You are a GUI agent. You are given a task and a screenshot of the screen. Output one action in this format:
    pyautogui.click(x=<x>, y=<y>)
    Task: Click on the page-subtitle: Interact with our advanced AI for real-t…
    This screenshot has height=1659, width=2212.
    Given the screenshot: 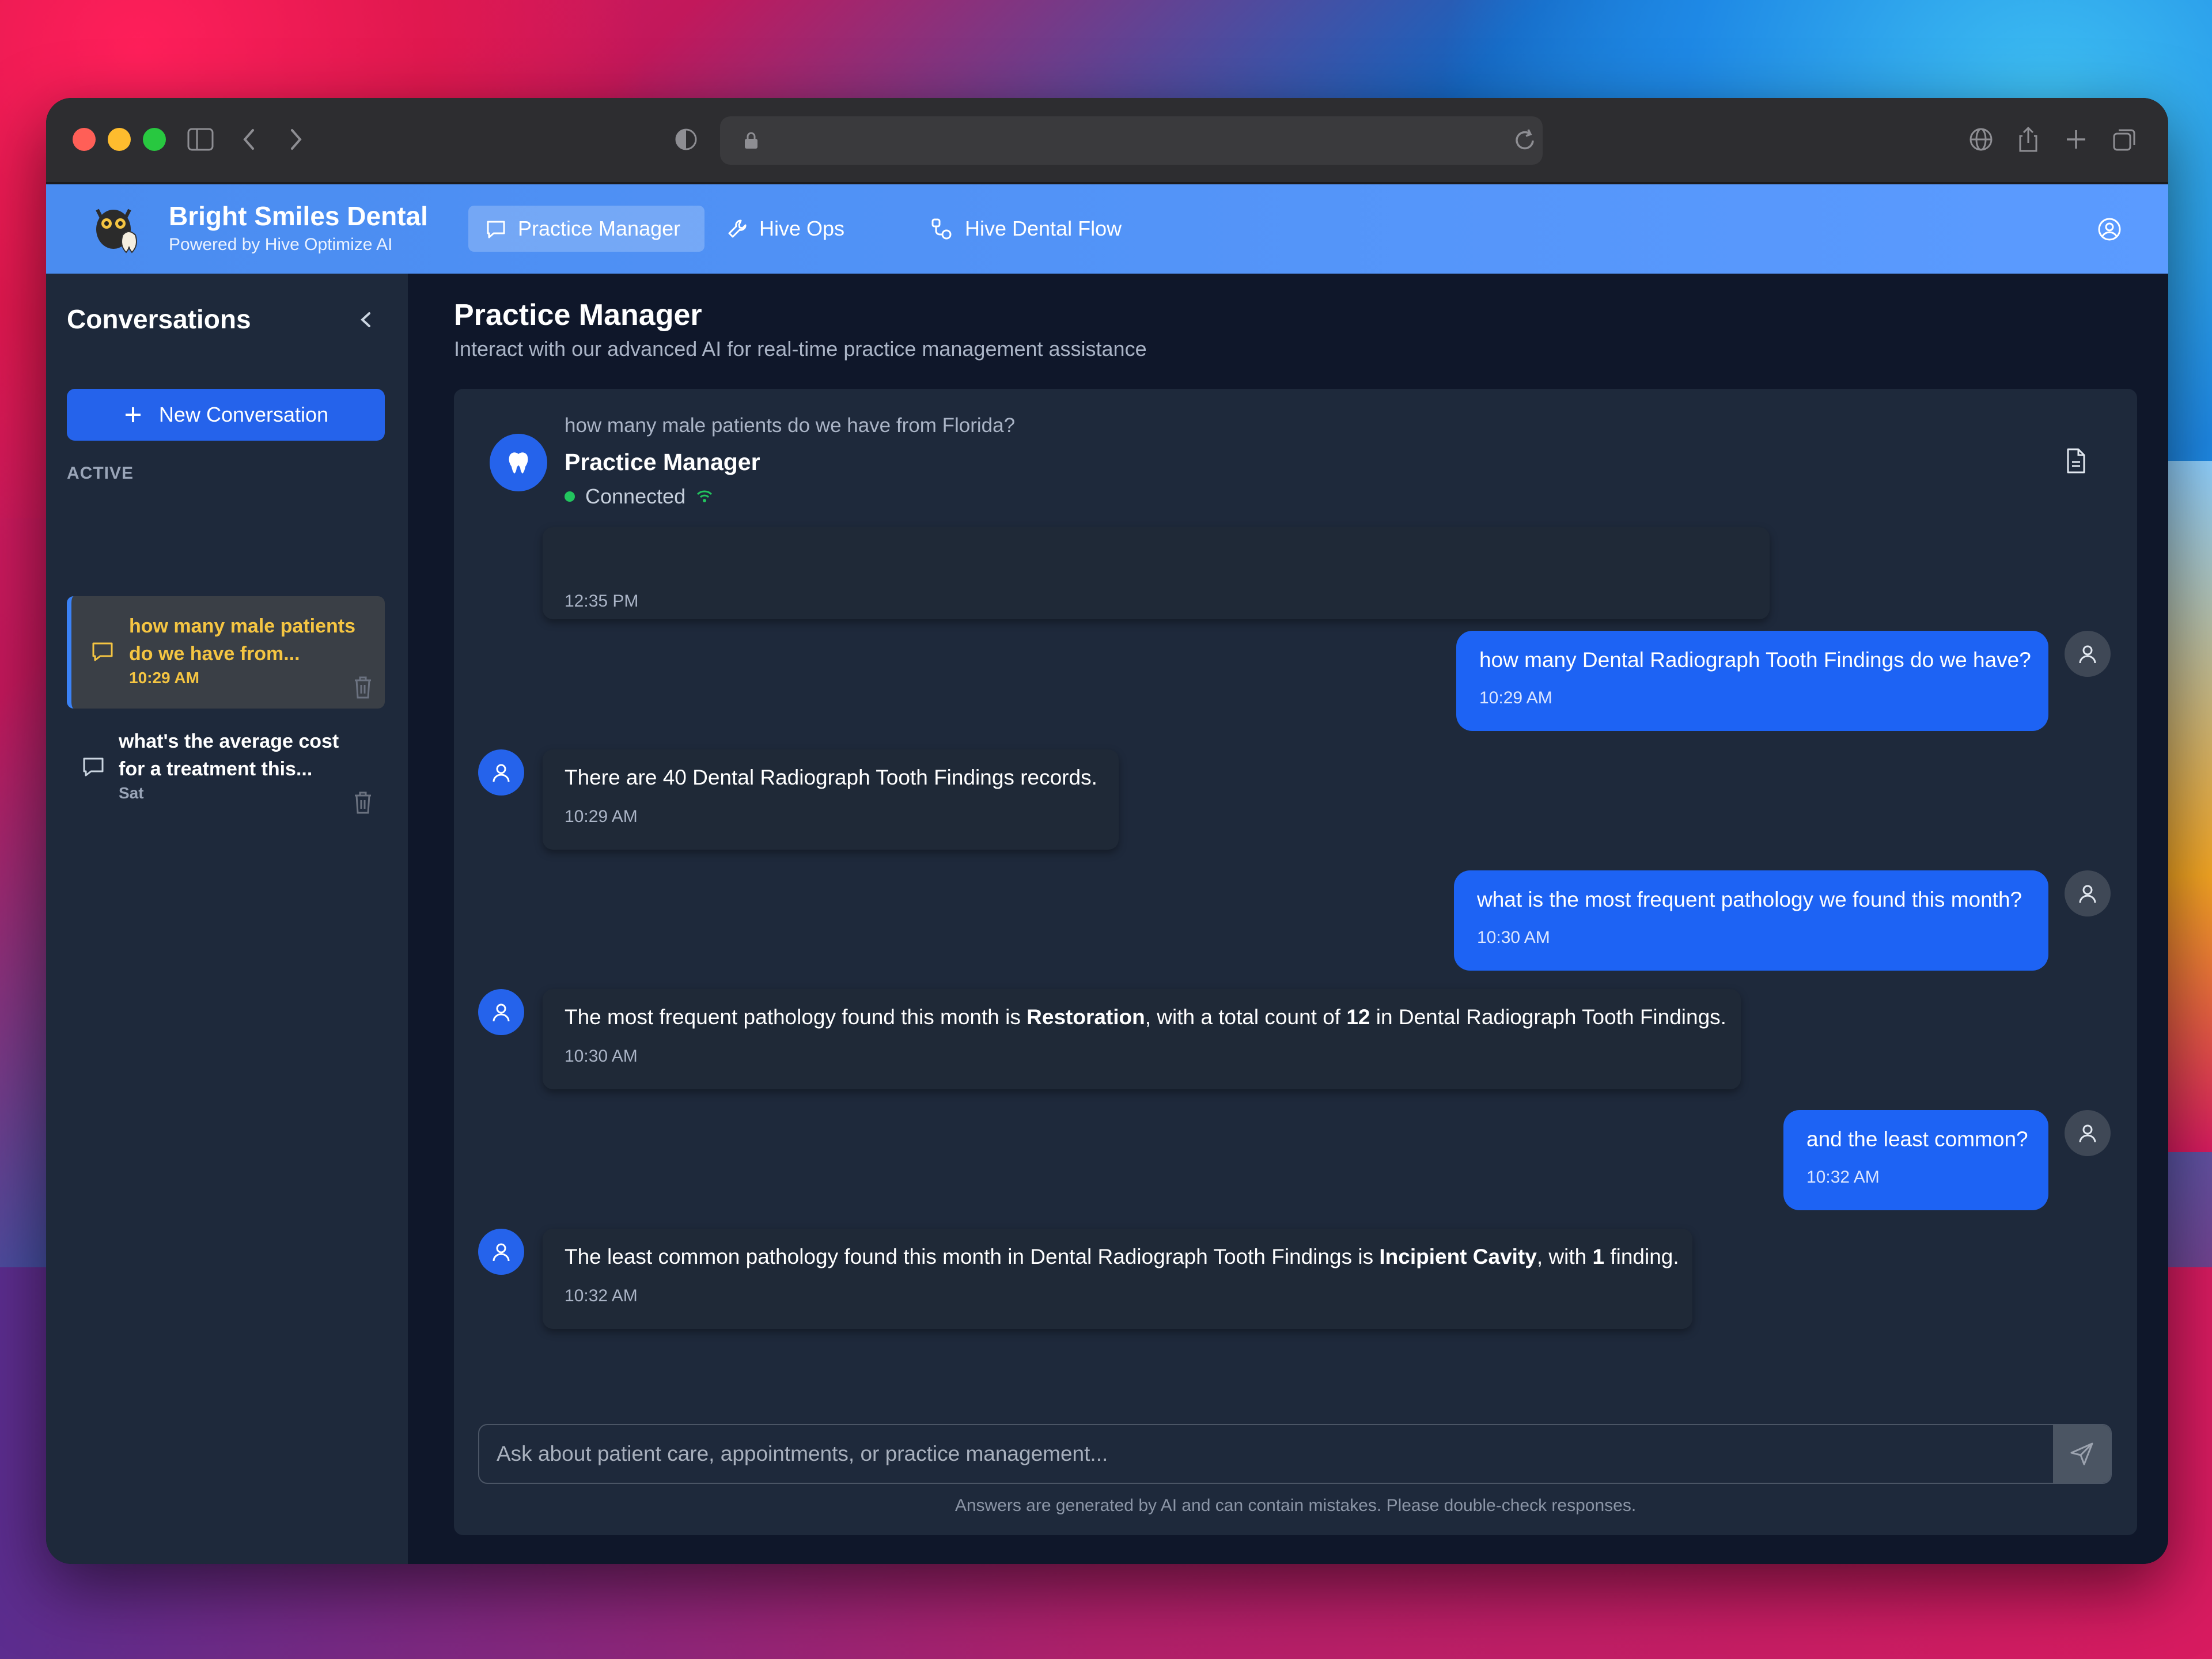 What is the action you would take?
    pyautogui.click(x=800, y=349)
    